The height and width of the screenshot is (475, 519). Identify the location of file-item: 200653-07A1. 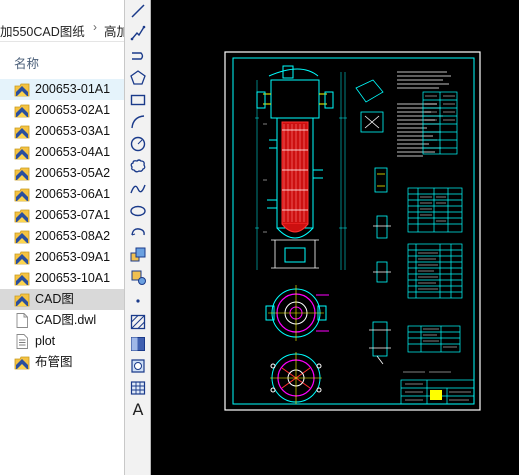
(62, 215).